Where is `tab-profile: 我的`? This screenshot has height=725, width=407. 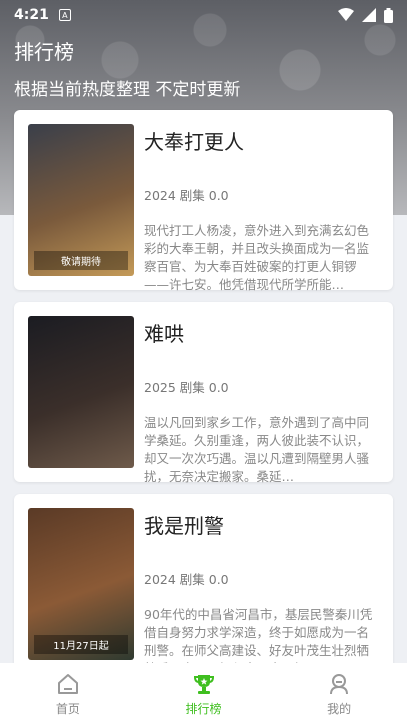
tab-profile: 我的 is located at coordinates (339, 694).